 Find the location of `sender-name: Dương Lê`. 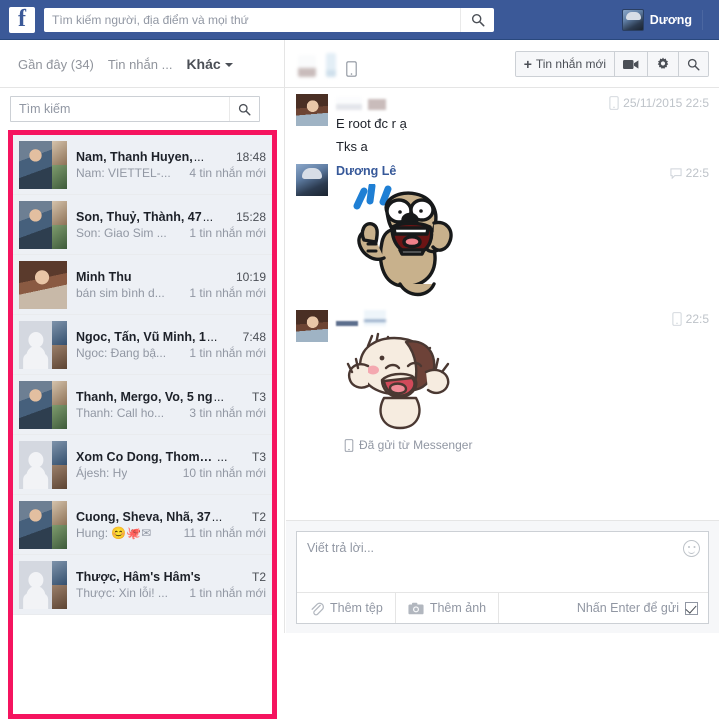

sender-name: Dương Lê is located at coordinates (522, 171).